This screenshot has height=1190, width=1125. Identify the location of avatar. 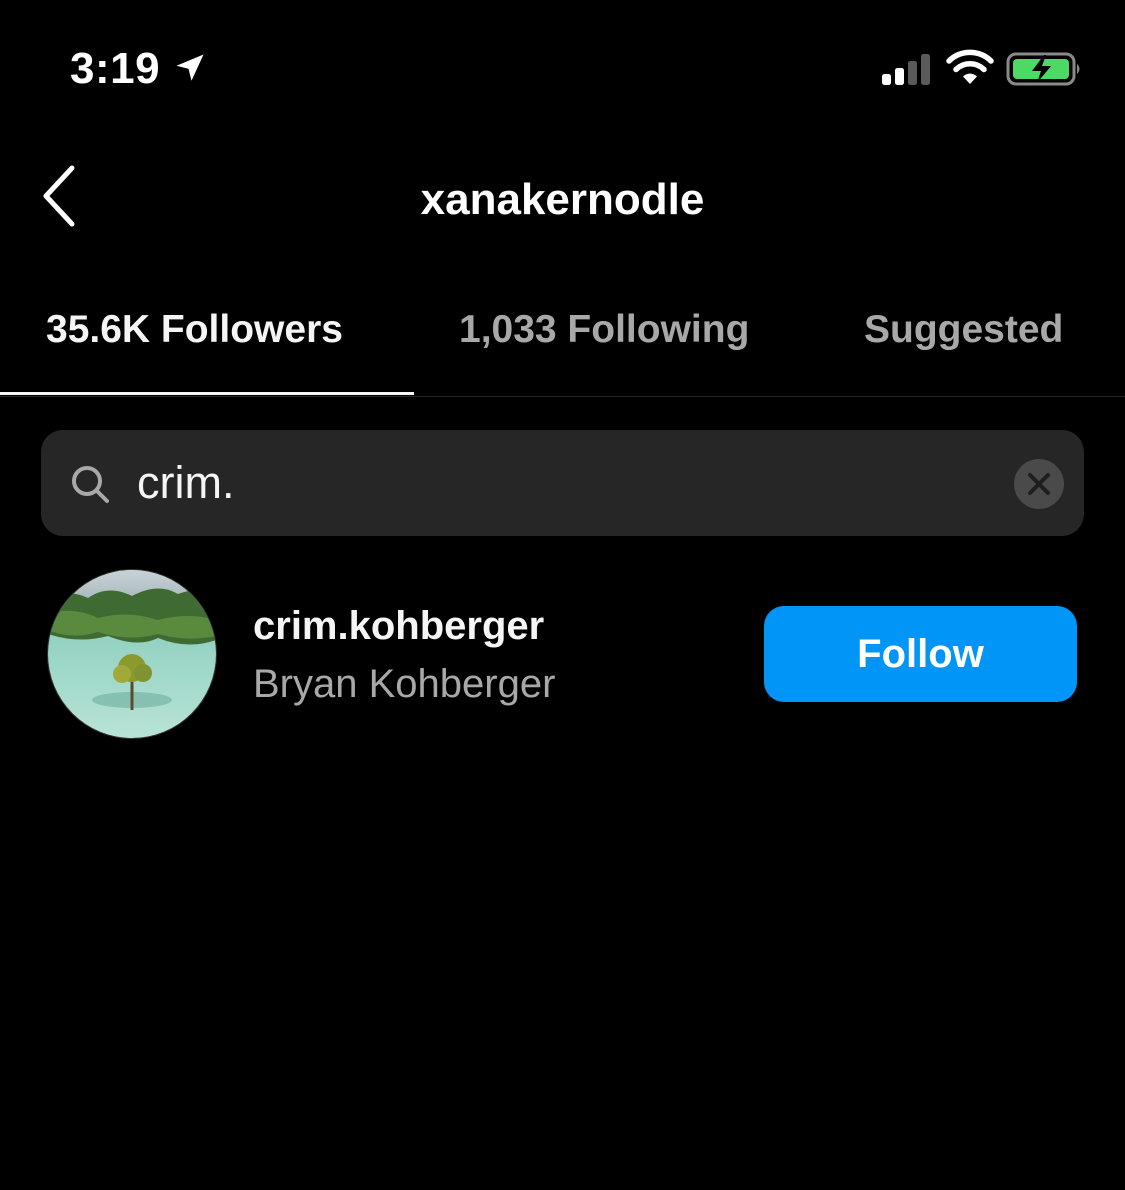
(132, 654).